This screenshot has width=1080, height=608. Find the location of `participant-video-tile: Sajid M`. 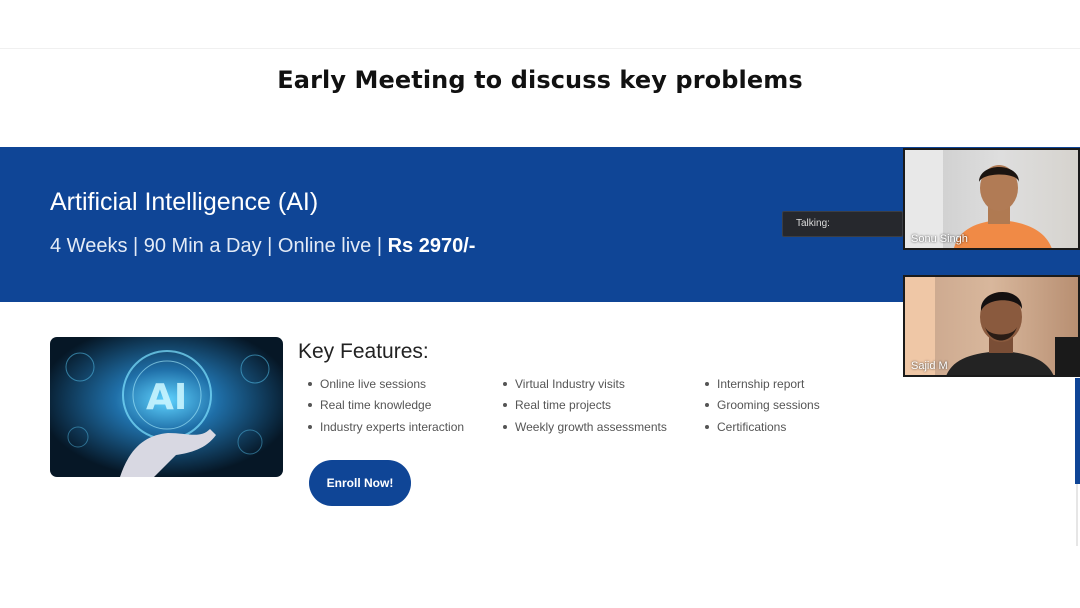

participant-video-tile: Sajid M is located at coordinates (991, 326).